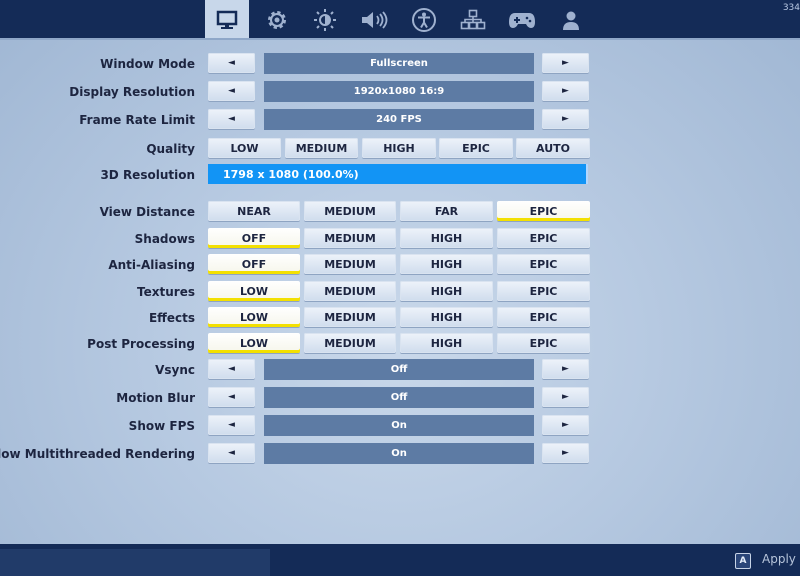 The width and height of the screenshot is (800, 576). What do you see at coordinates (155, 398) in the screenshot?
I see `setting-label: Motion Blur` at bounding box center [155, 398].